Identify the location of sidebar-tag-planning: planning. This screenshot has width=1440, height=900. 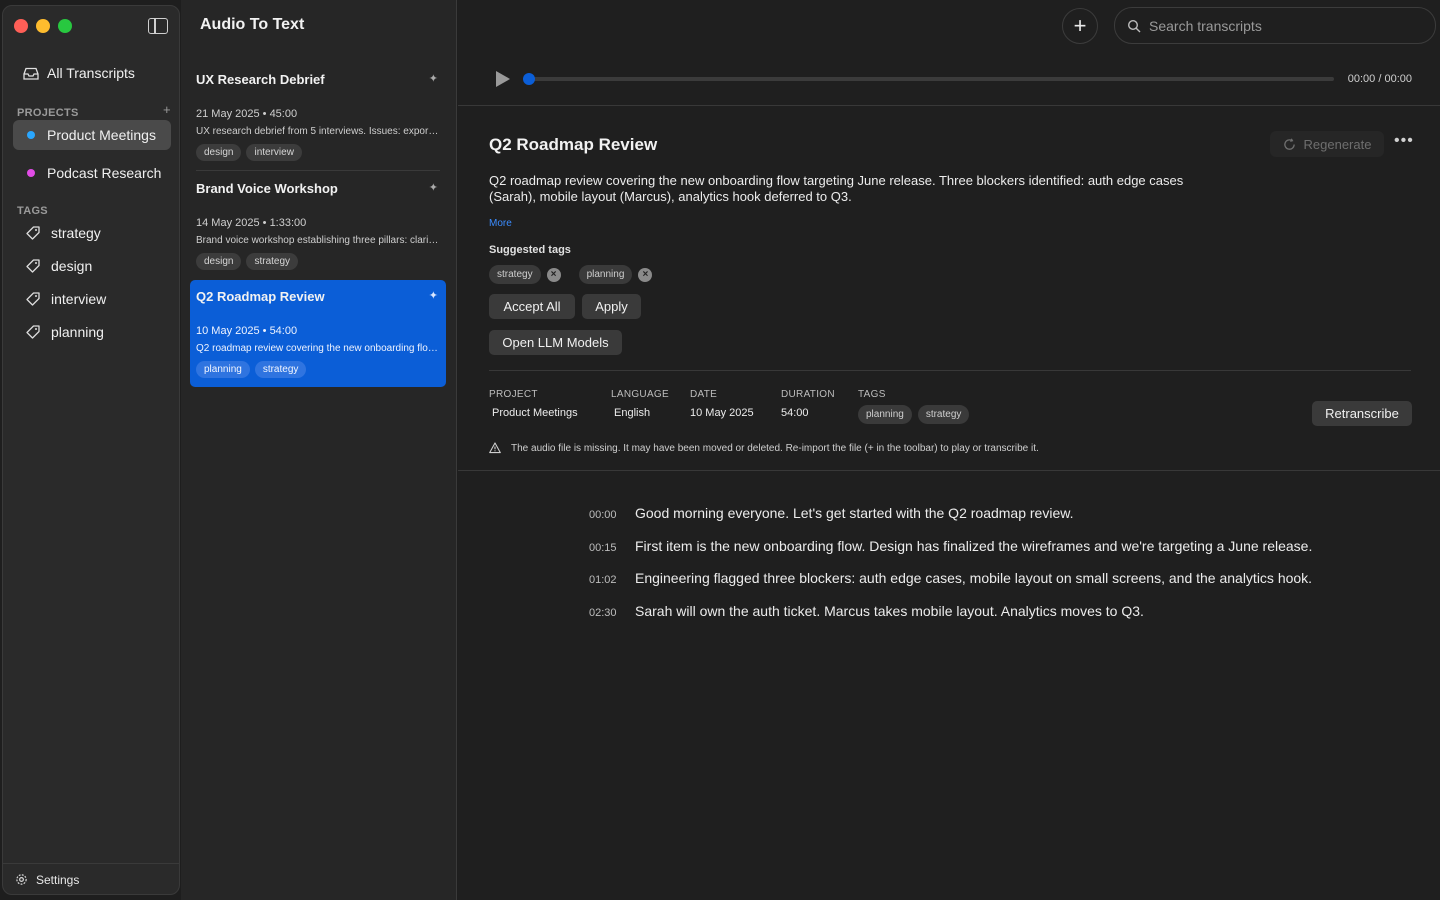
(92, 332).